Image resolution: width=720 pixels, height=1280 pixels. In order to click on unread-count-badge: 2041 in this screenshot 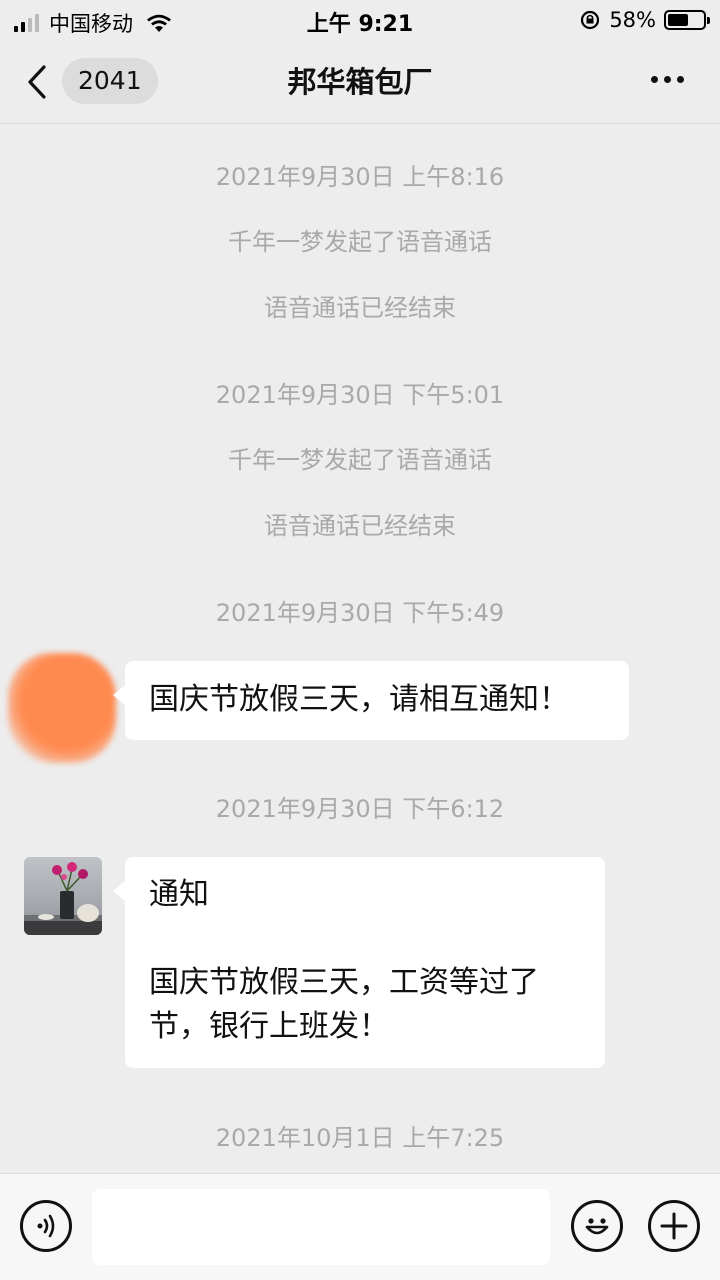, I will do `click(110, 81)`.